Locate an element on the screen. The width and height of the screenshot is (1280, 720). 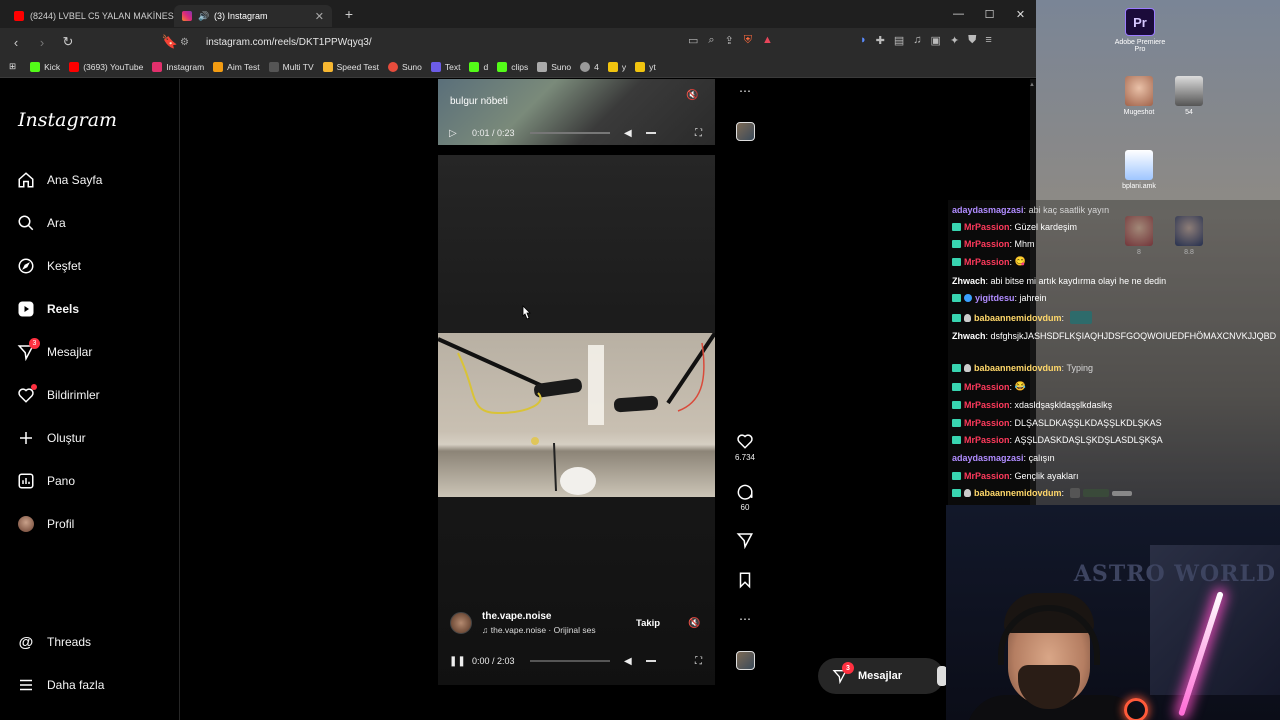
follow-button: Takip is located at coordinates (648, 623).